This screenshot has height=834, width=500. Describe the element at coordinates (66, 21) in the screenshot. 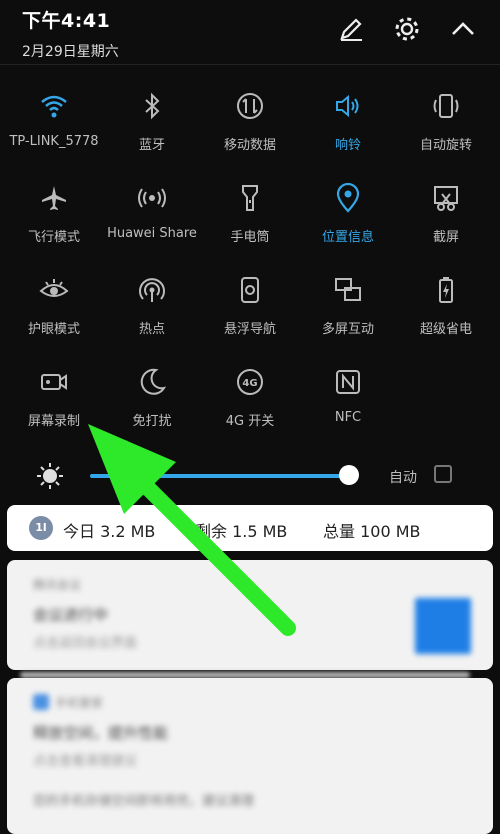

I see `clock: 下午4:41` at that location.